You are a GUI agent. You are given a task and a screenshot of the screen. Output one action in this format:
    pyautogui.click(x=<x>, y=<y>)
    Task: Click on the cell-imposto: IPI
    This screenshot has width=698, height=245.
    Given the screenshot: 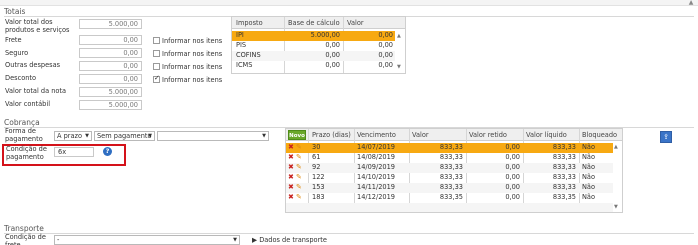 What is the action you would take?
    pyautogui.click(x=240, y=35)
    